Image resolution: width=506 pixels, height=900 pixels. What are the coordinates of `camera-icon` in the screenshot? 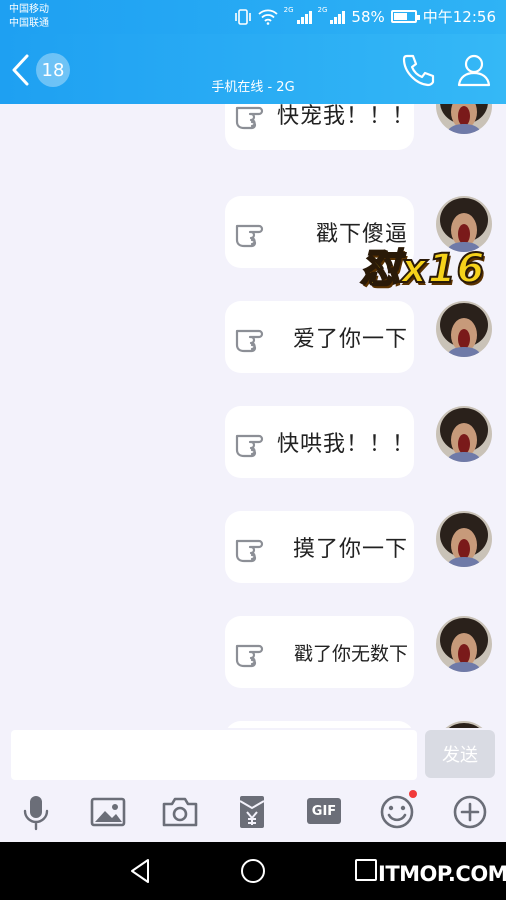 It's located at (180, 812).